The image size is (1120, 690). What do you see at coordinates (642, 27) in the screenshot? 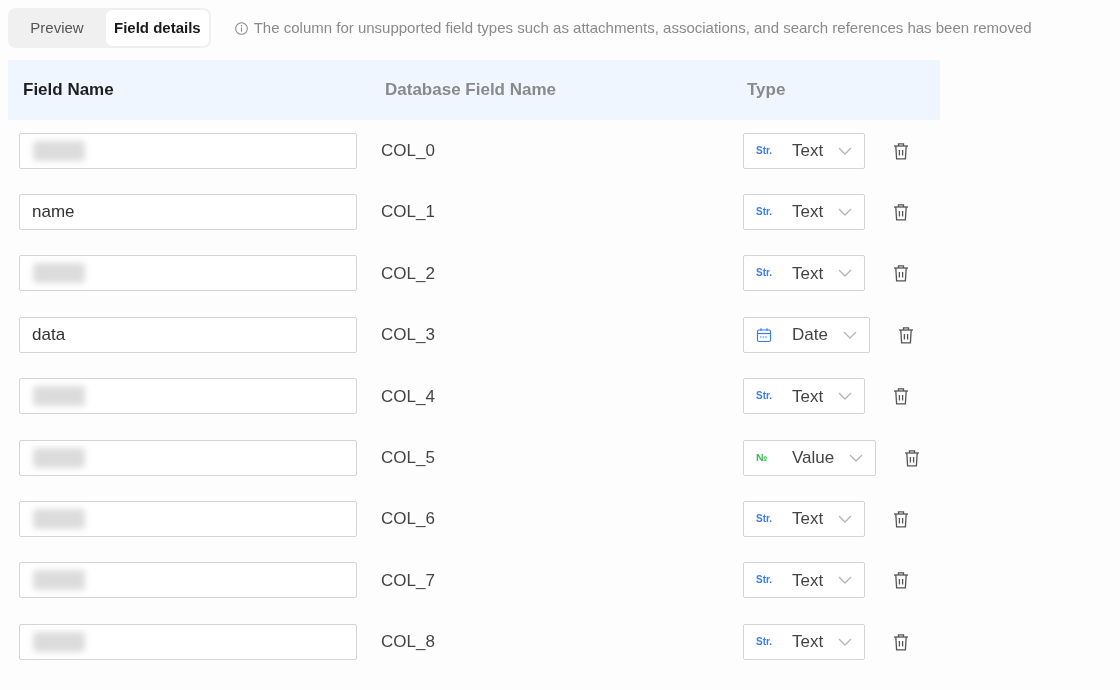
I see `notice-text: The column for unsupported field types such as attachments, associations, and search references has been removed` at bounding box center [642, 27].